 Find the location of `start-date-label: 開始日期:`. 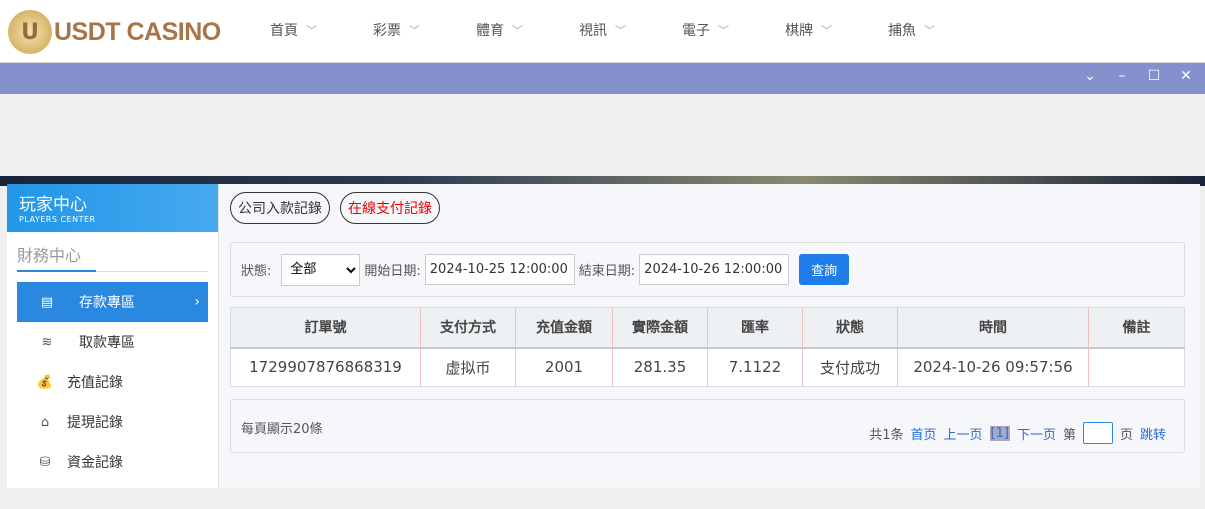

start-date-label: 開始日期: is located at coordinates (392, 271).